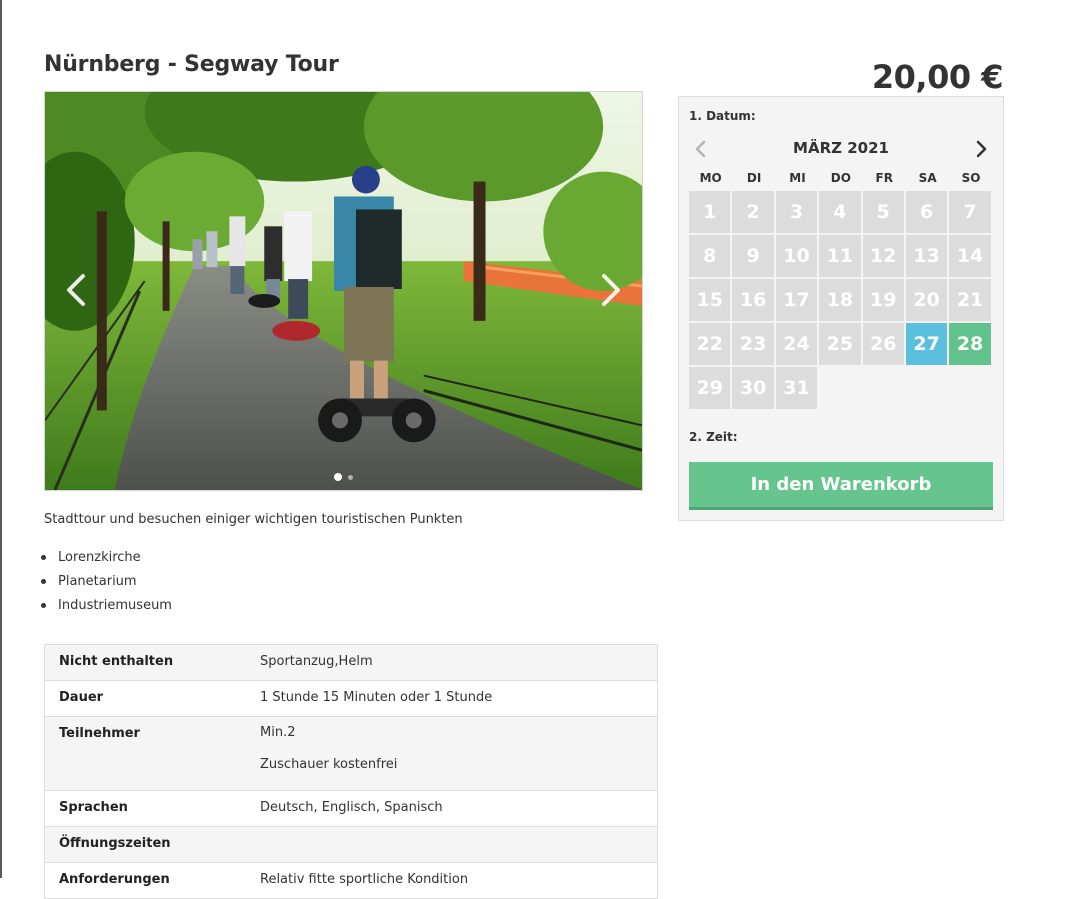 Image resolution: width=1065 pixels, height=899 pixels. Describe the element at coordinates (710, 212) in the screenshot. I see `calendar-day-unavailable: 1` at that location.